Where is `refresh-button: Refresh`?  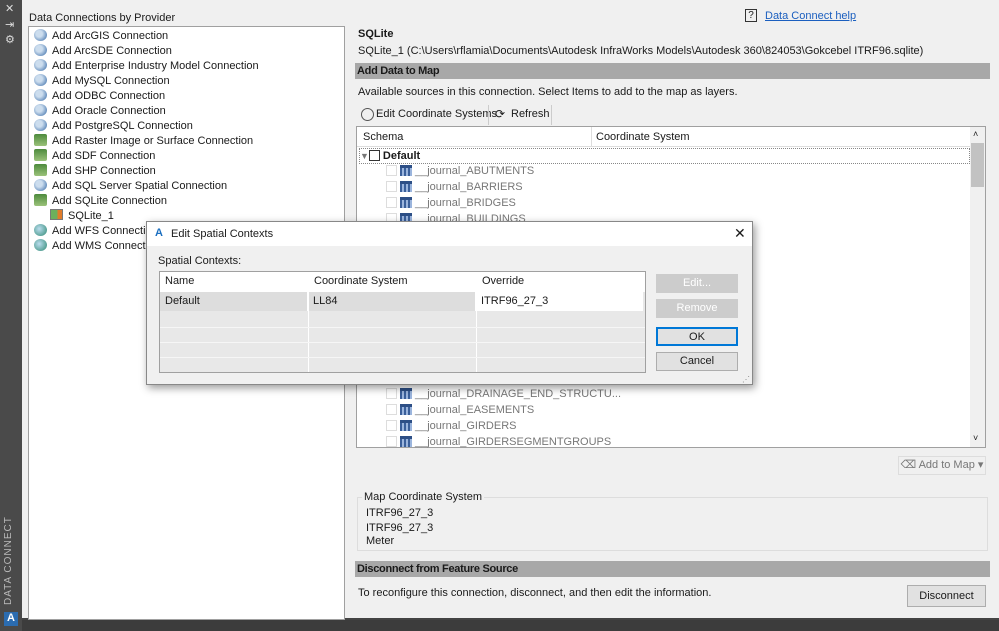 refresh-button: Refresh is located at coordinates (530, 114).